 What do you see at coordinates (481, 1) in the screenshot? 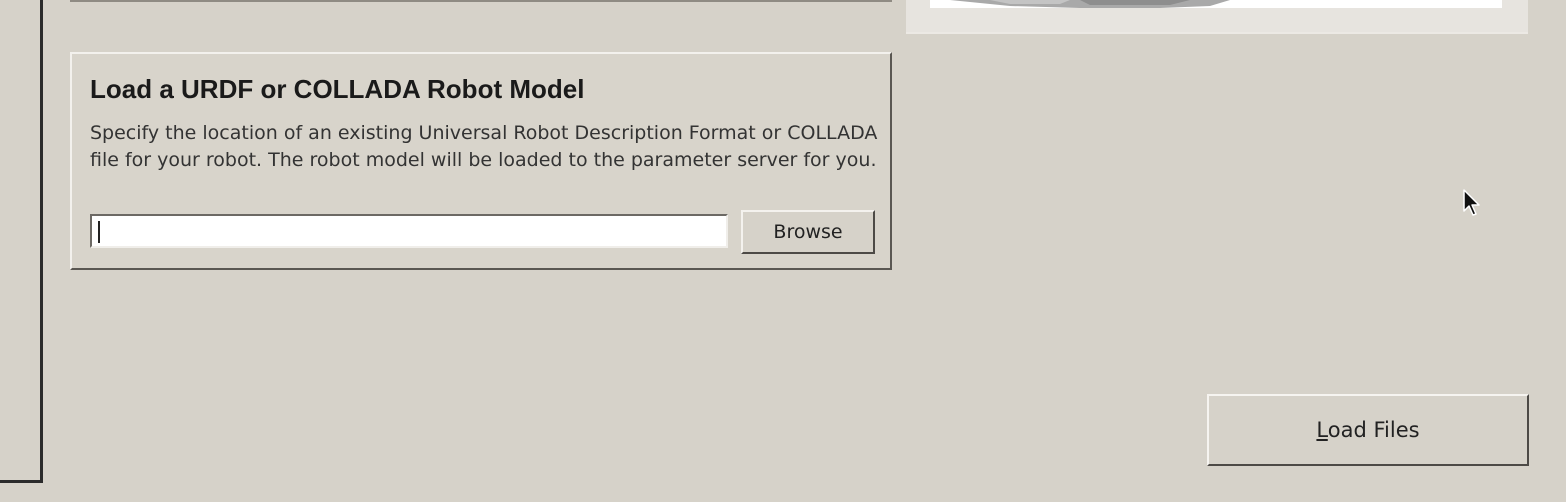
I see `previous-panel-edge` at bounding box center [481, 1].